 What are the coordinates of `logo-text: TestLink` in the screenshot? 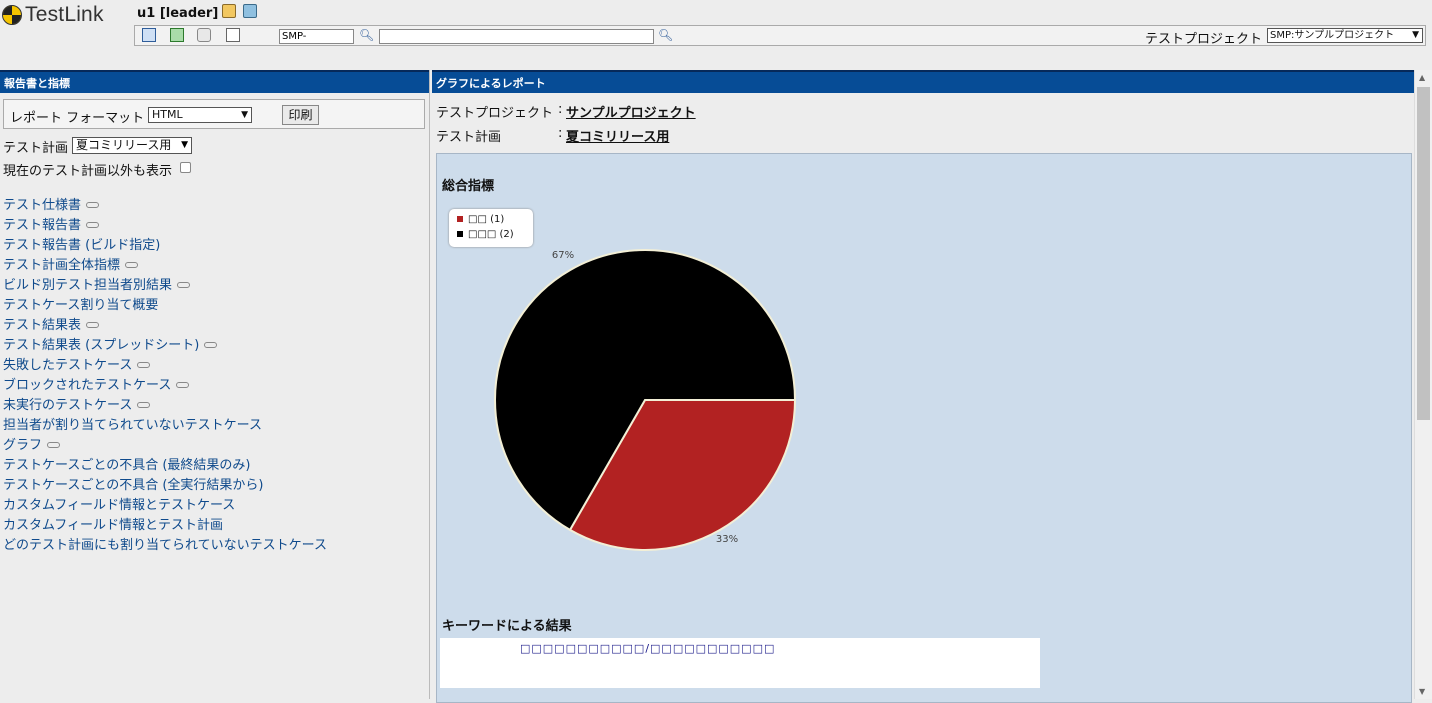 It's located at (64, 14).